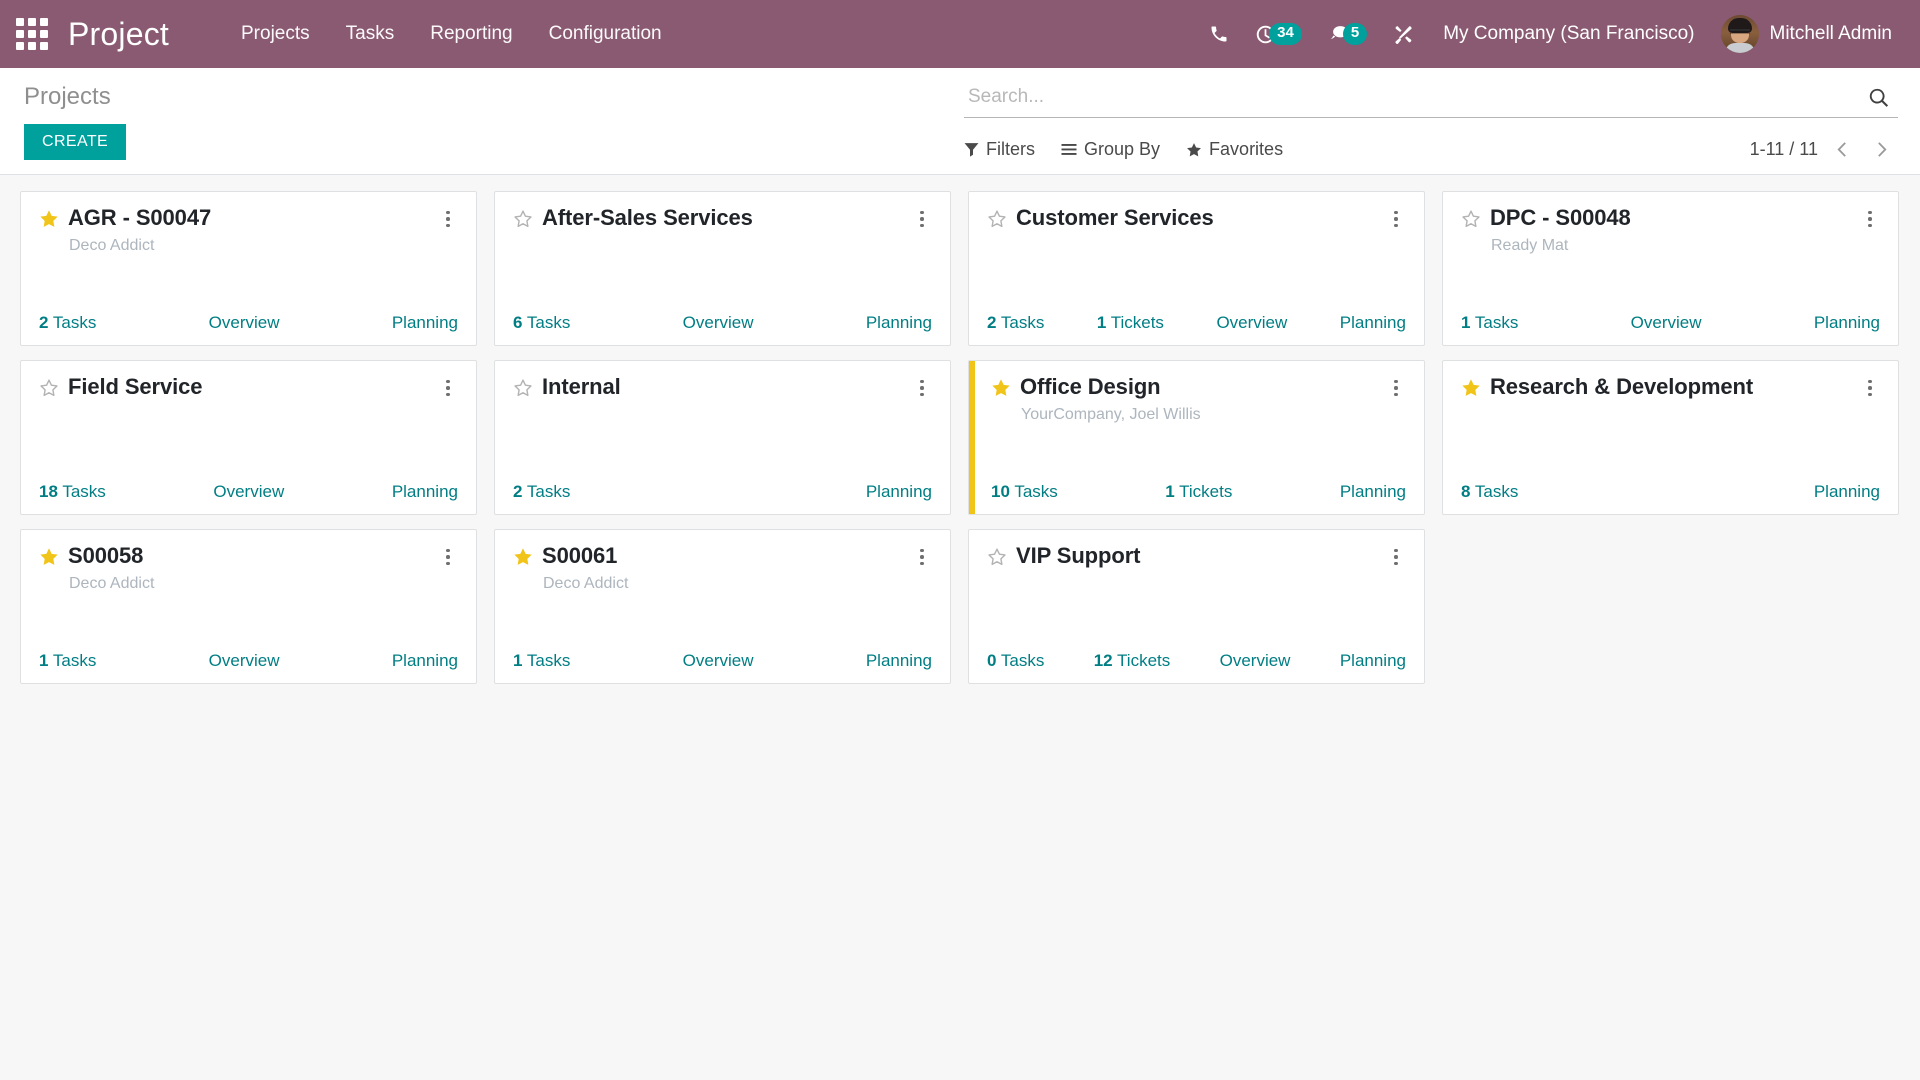 This screenshot has height=1080, width=1920. I want to click on kanban-card-title: AGR - S00047, so click(248, 218).